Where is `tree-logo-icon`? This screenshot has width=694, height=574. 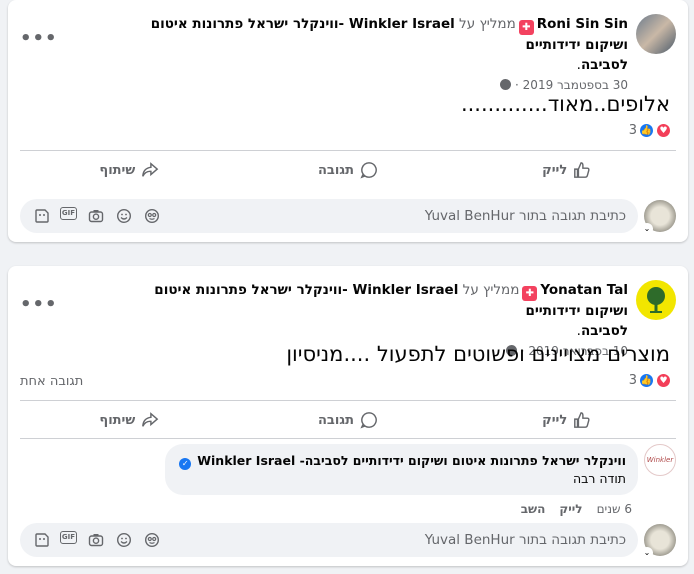 tree-logo-icon is located at coordinates (656, 300).